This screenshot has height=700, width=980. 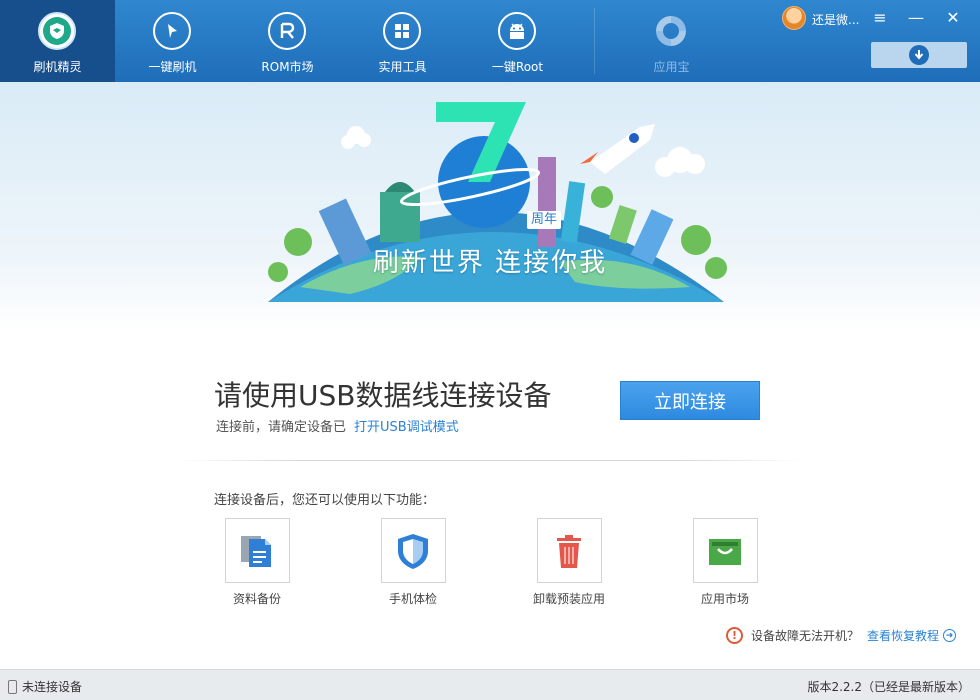 I want to click on avatar, so click(x=794, y=18).